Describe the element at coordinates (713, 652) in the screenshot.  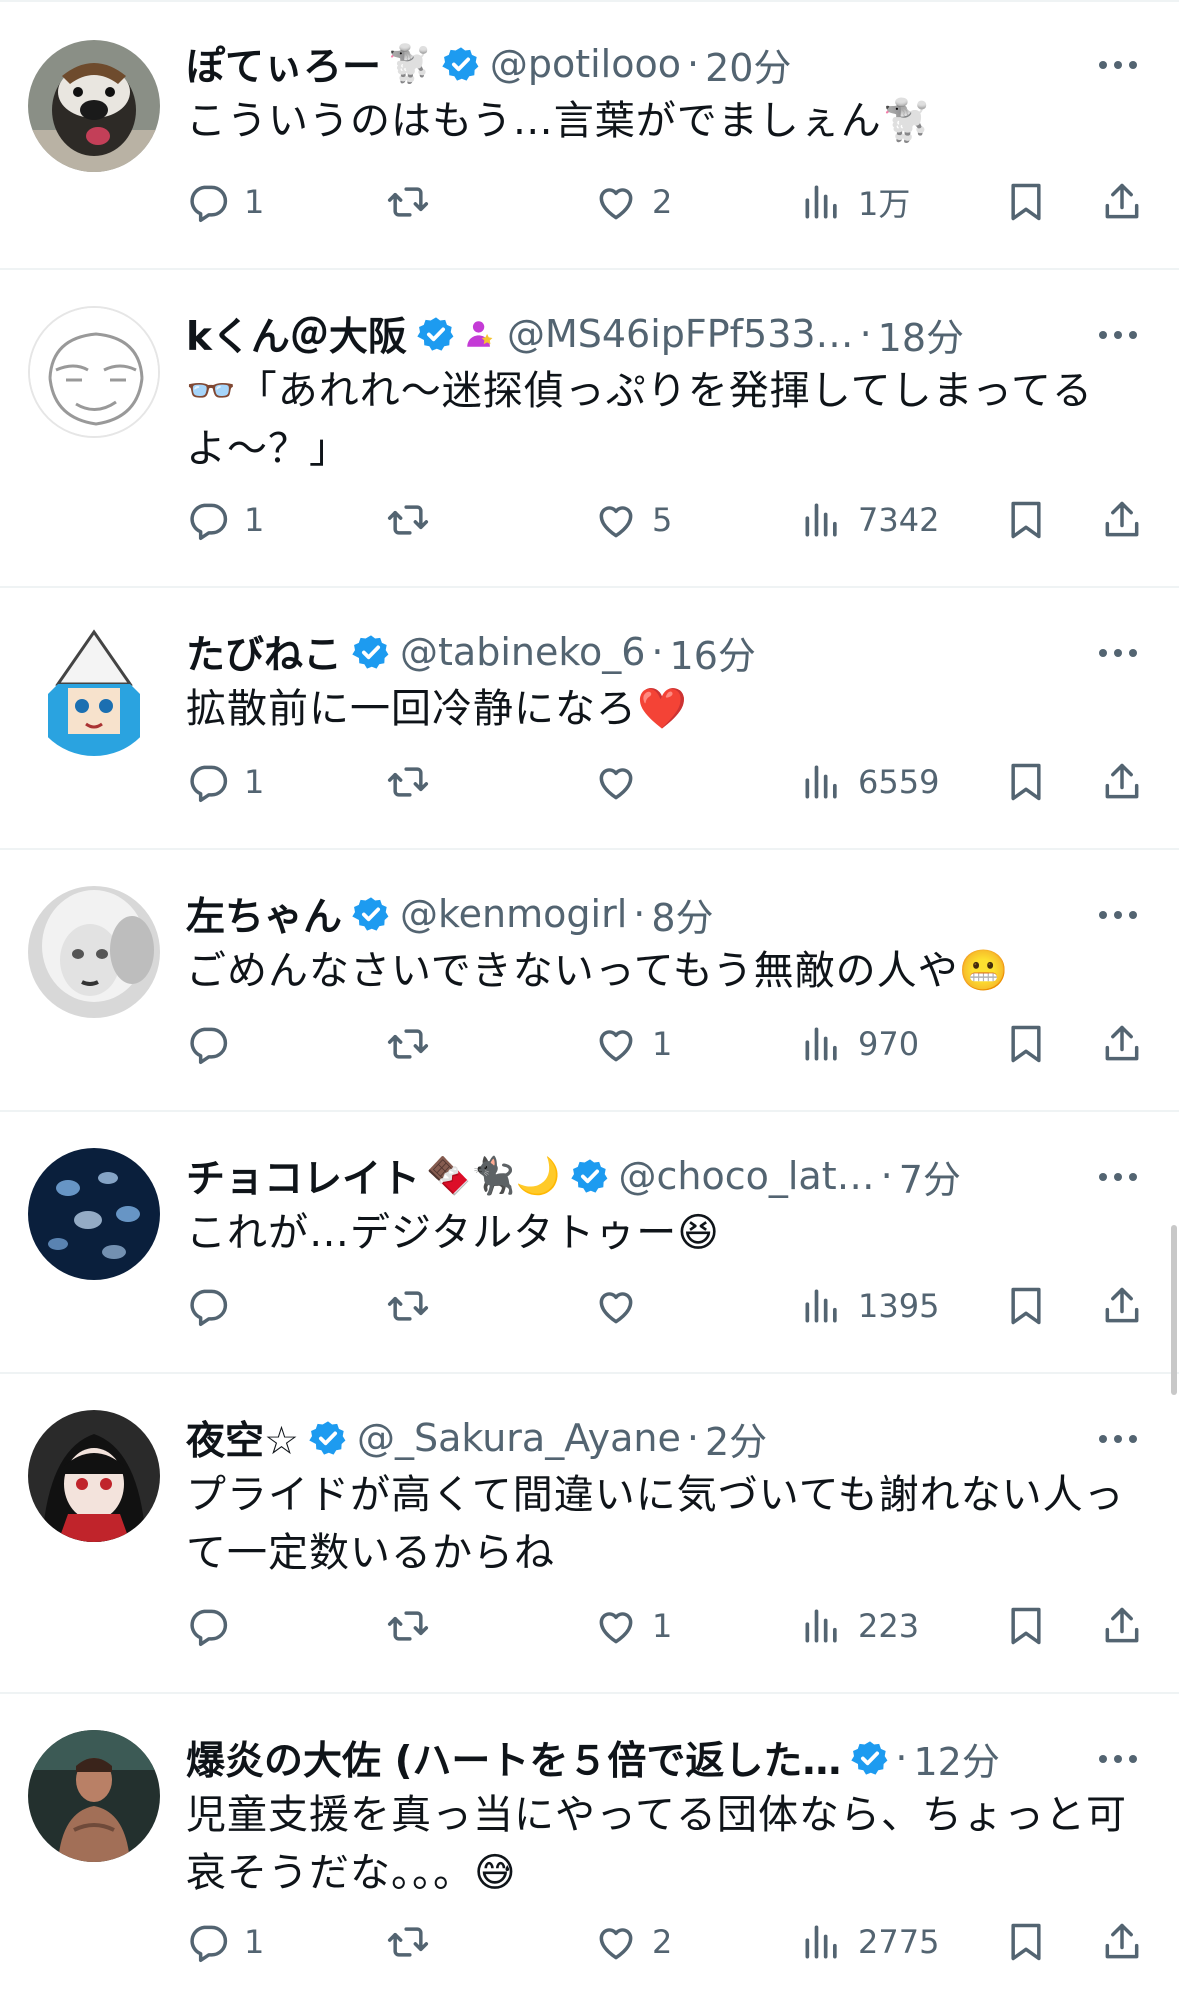
I see `timestamp: 16分` at that location.